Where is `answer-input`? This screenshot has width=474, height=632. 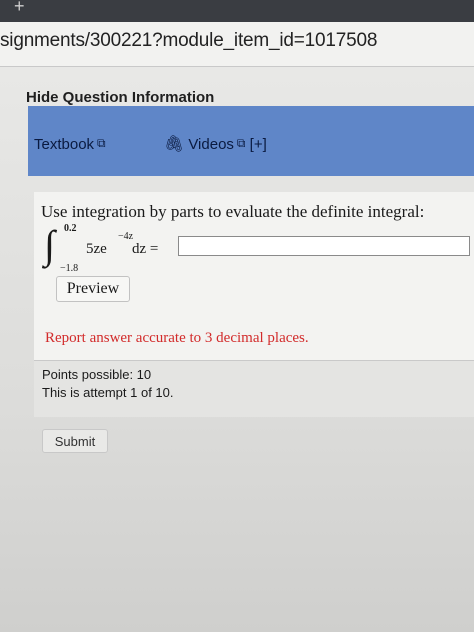 answer-input is located at coordinates (324, 246).